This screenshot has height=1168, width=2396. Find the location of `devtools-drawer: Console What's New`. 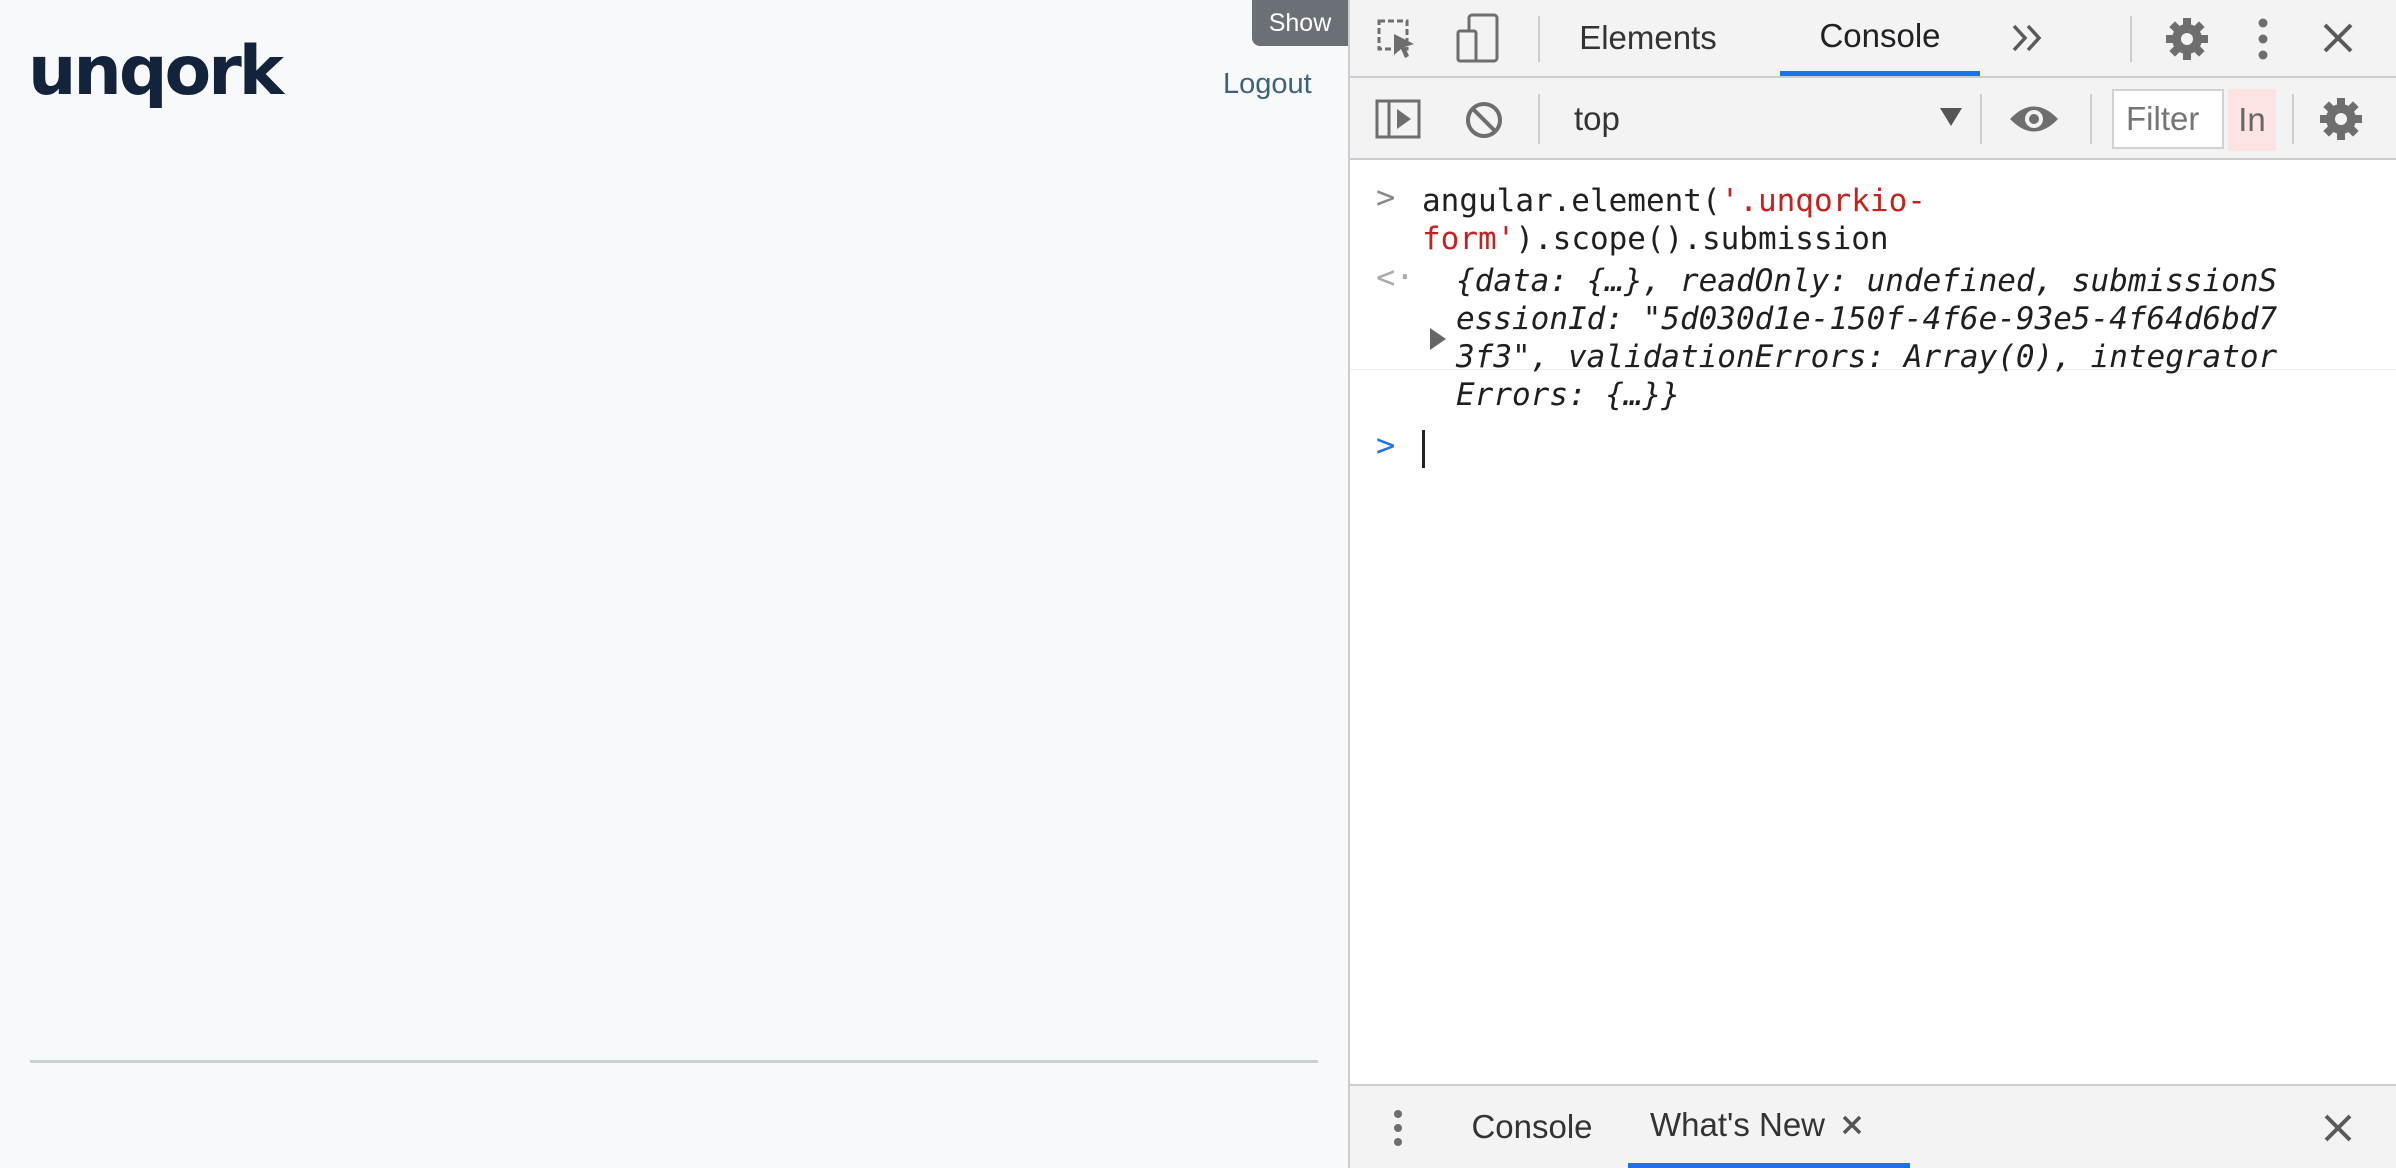

devtools-drawer: Console What's New is located at coordinates (1873, 1126).